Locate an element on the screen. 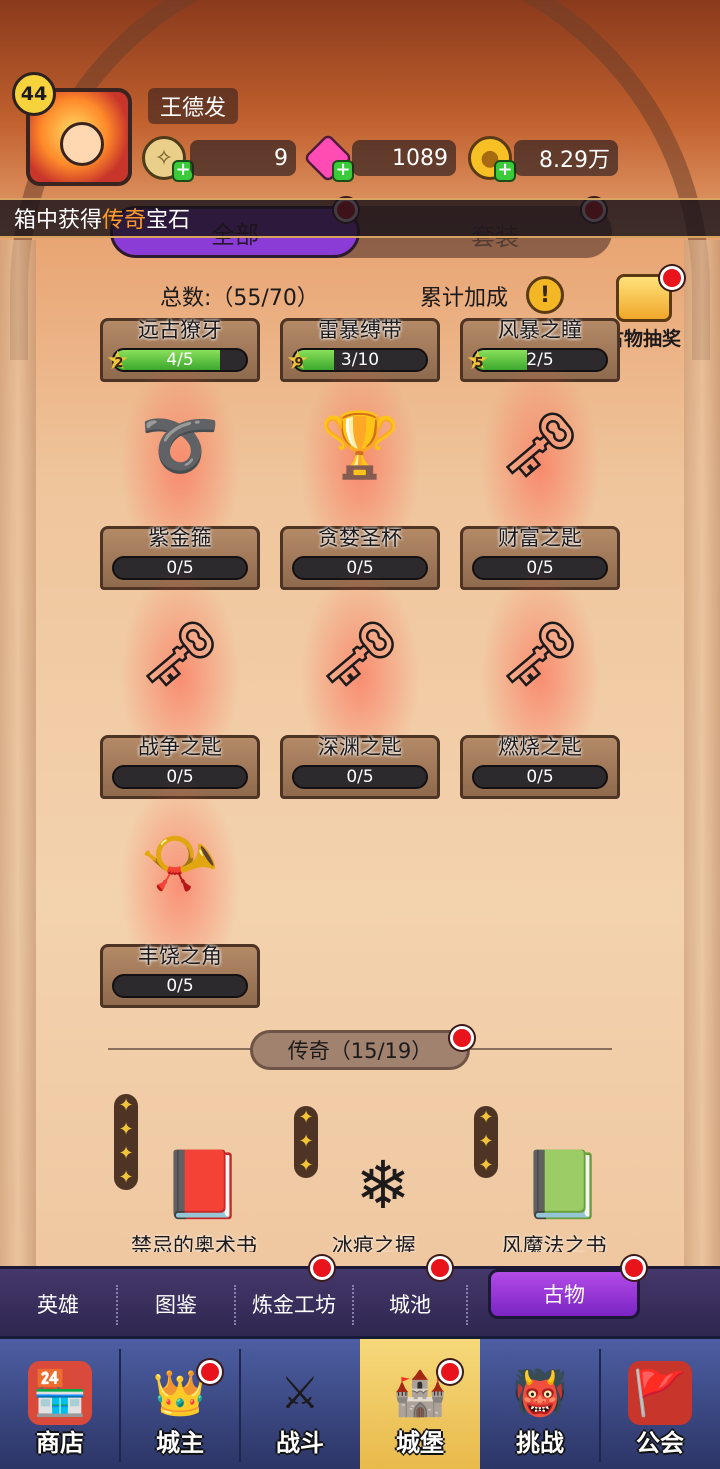 The image size is (720, 1469). abyss-key-icon: 🗝 is located at coordinates (360, 654).